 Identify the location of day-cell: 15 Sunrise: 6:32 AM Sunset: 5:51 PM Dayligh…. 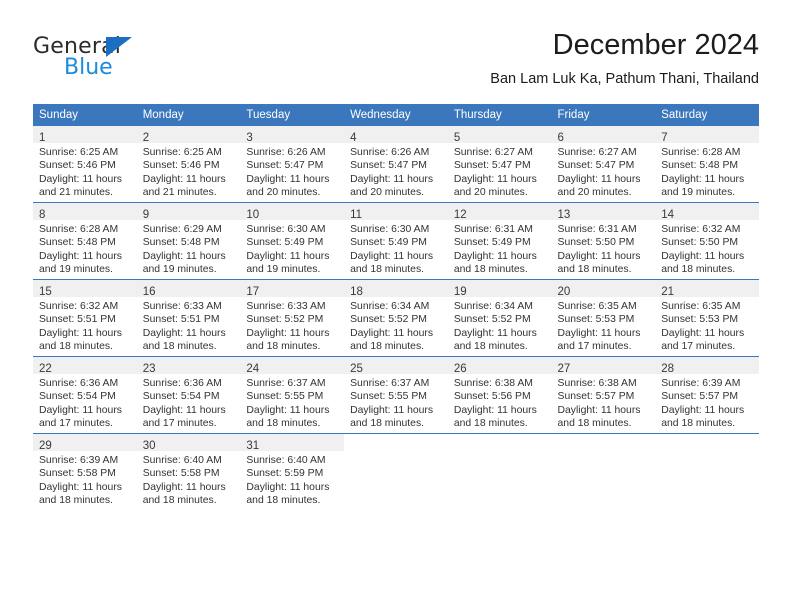
(85, 318).